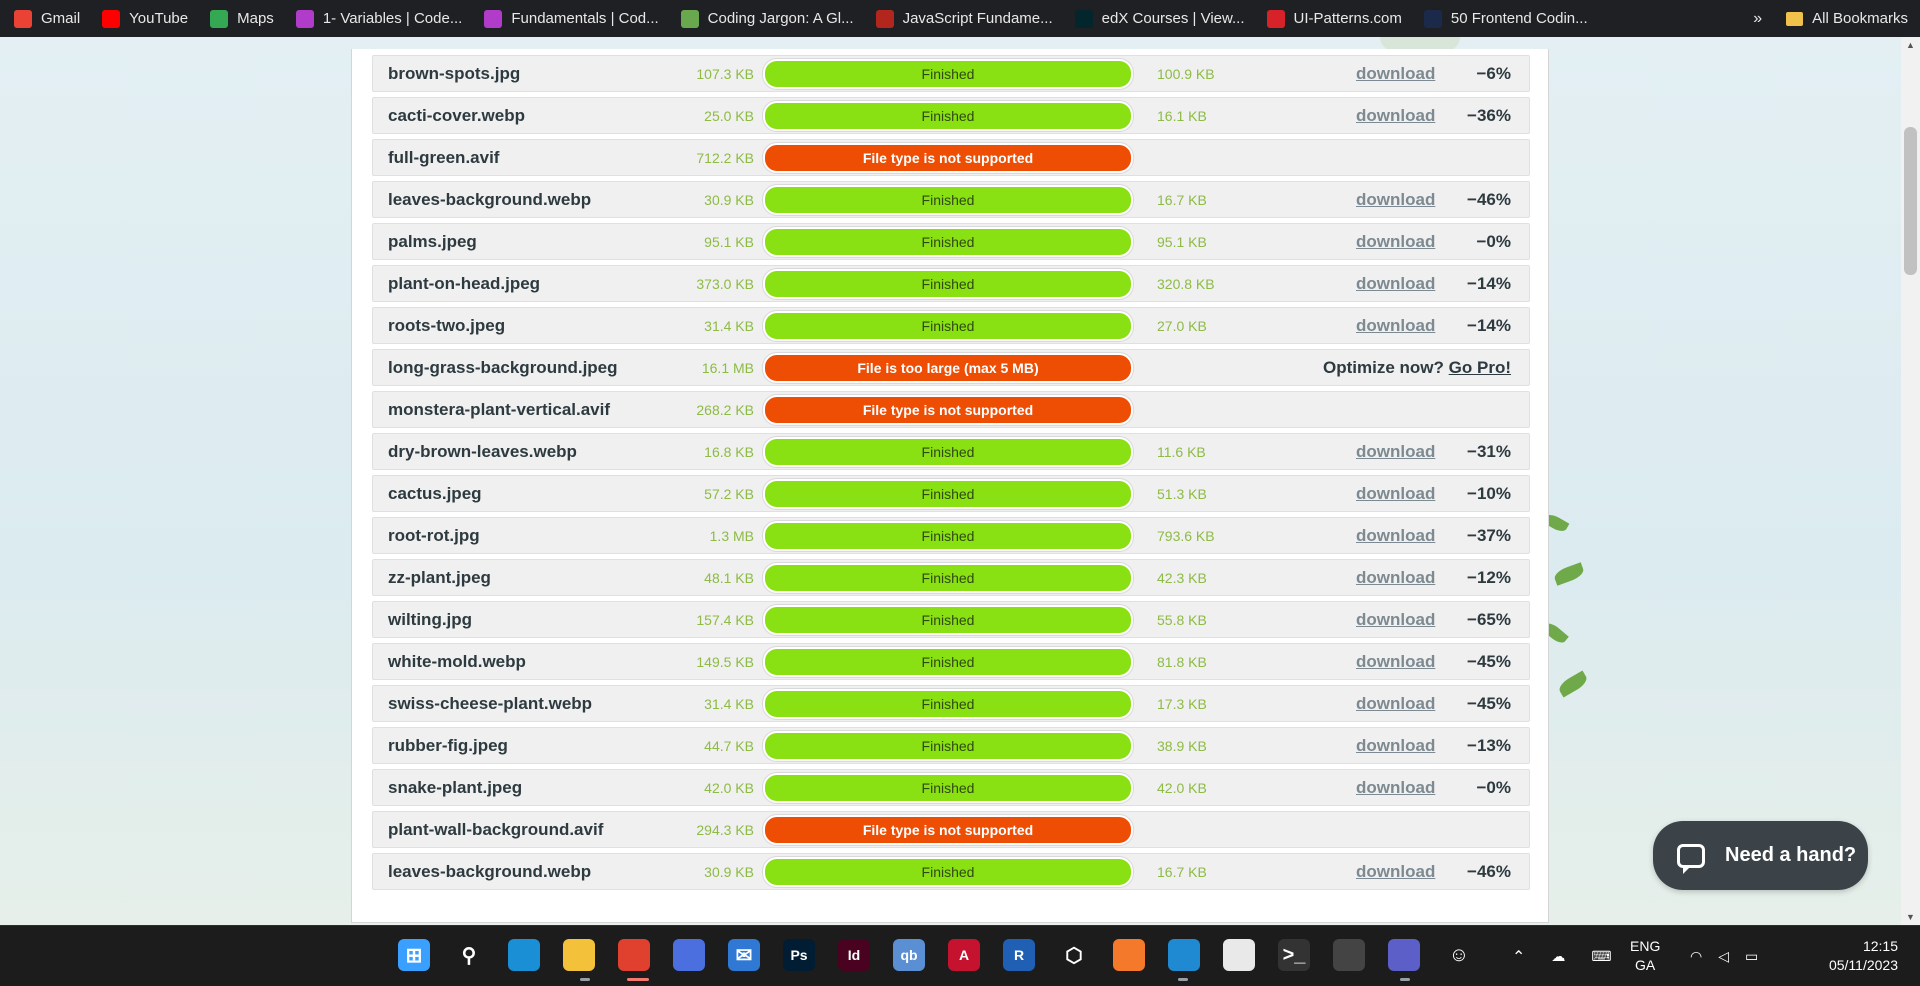  I want to click on clock: 12:15 05/11/2023, so click(1843, 956).